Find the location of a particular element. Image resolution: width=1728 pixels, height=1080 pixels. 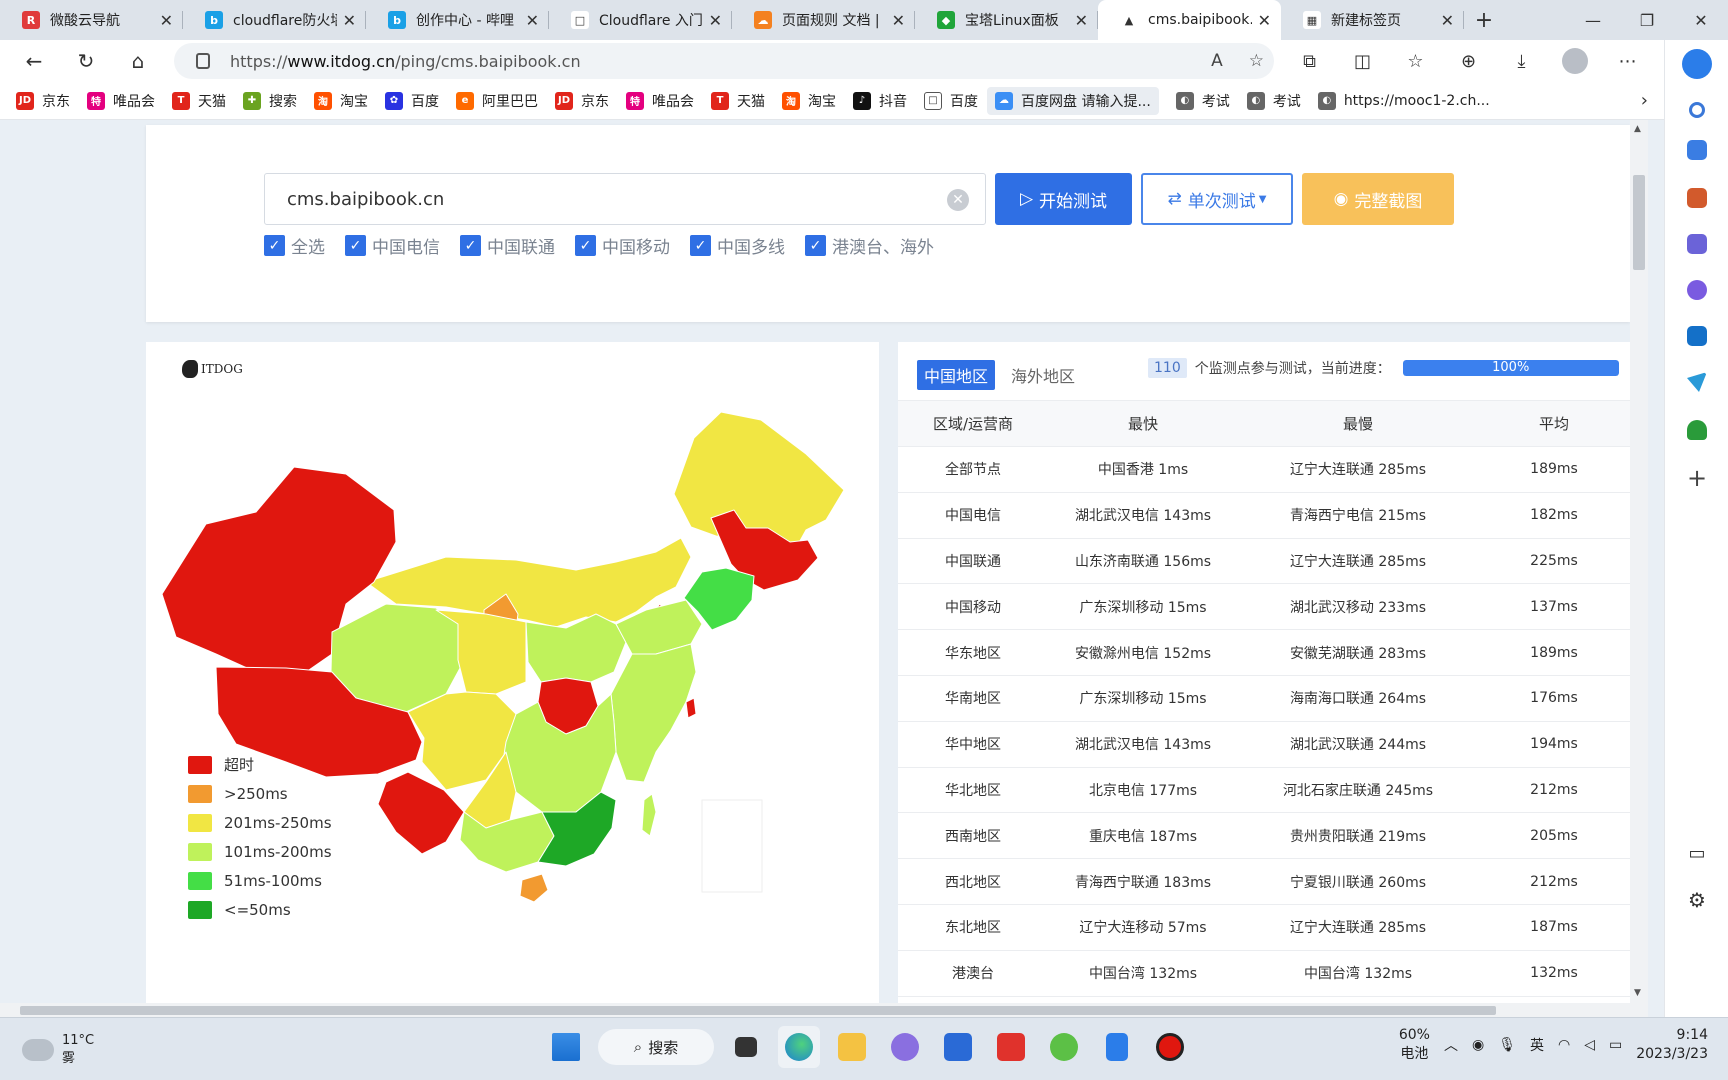

taskbar-search: ⌕ 搜索 is located at coordinates (656, 1047).